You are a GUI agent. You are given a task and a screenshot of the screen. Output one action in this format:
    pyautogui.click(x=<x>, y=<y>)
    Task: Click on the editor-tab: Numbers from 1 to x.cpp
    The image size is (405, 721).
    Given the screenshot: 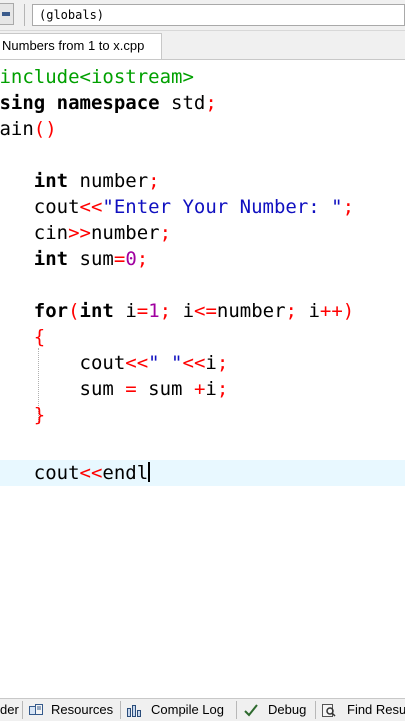 What is the action you would take?
    pyautogui.click(x=81, y=46)
    